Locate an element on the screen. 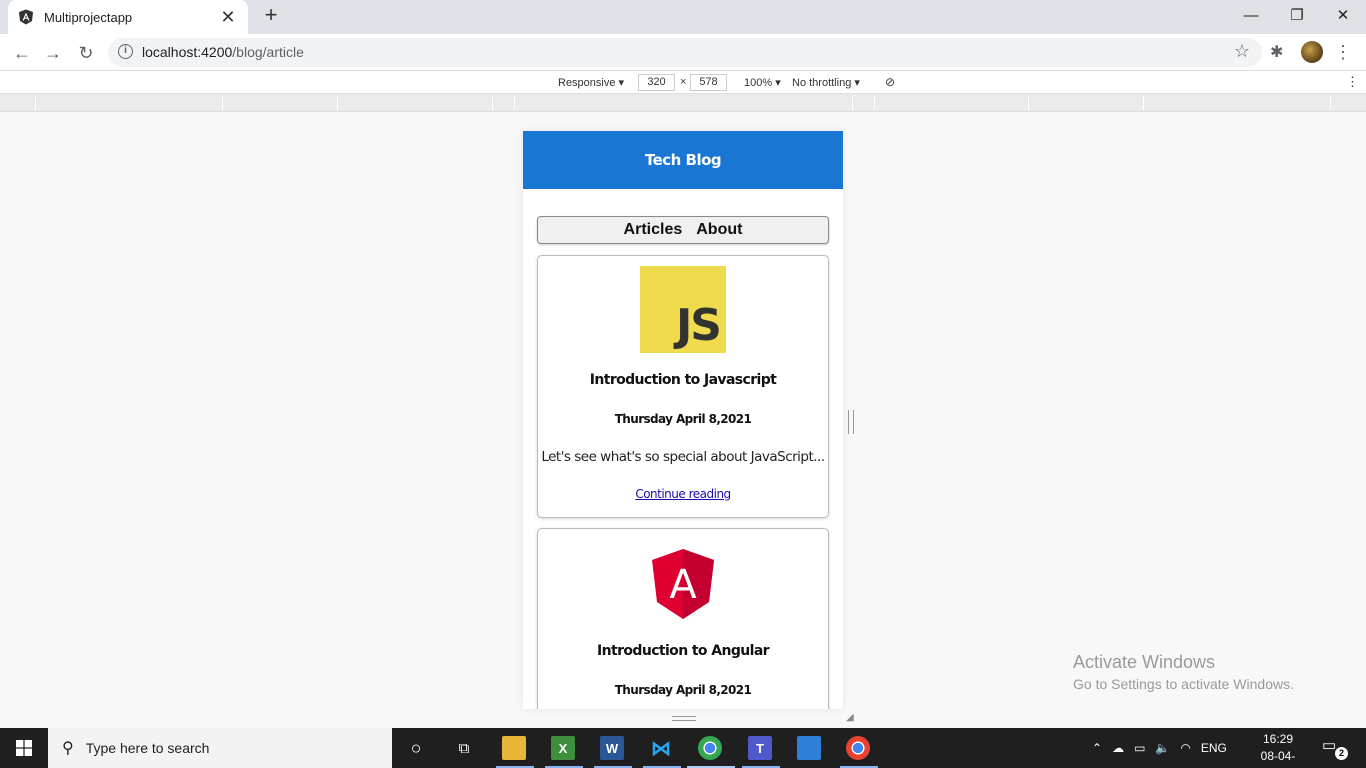  window-controls: — ❐ ✕ is located at coordinates (1297, 15).